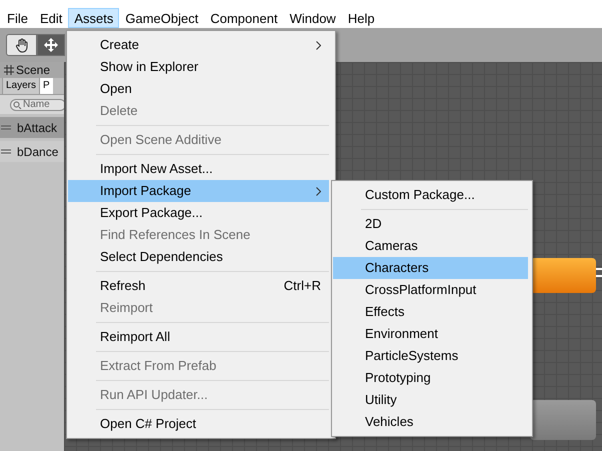  I want to click on menu-item: Cameras, so click(430, 246).